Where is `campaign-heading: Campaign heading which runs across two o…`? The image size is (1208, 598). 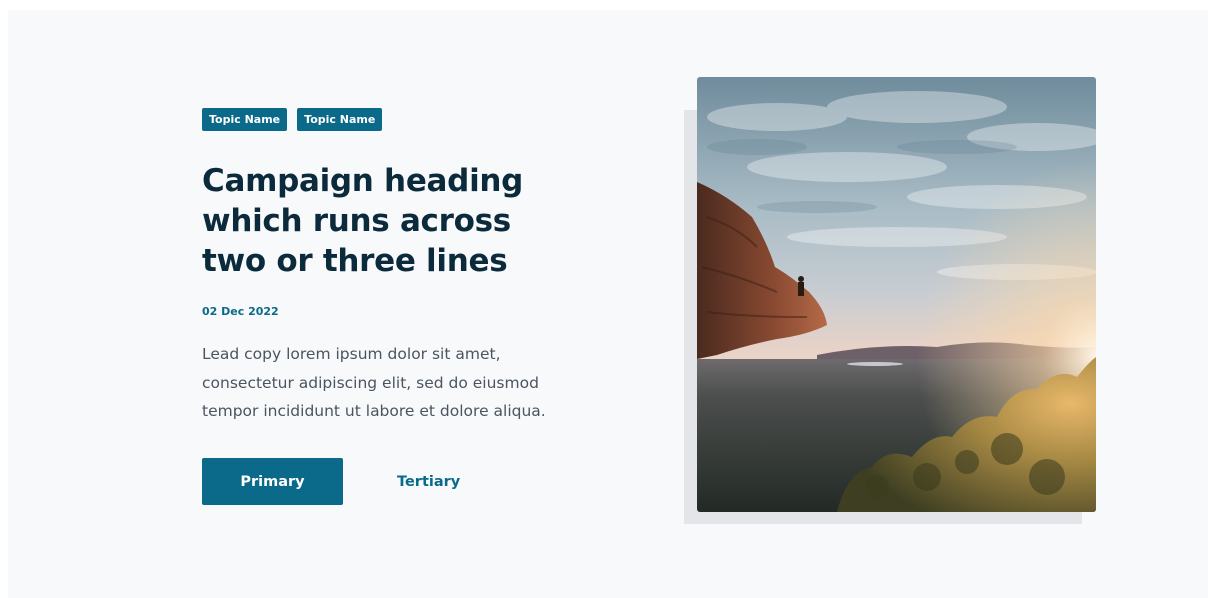 campaign-heading: Campaign heading which runs across two o… is located at coordinates (363, 221).